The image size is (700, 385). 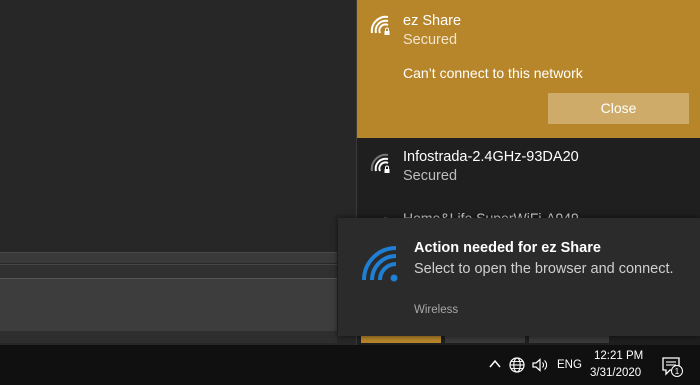 I want to click on toast-body: Select to open the browser and connect., so click(x=544, y=269).